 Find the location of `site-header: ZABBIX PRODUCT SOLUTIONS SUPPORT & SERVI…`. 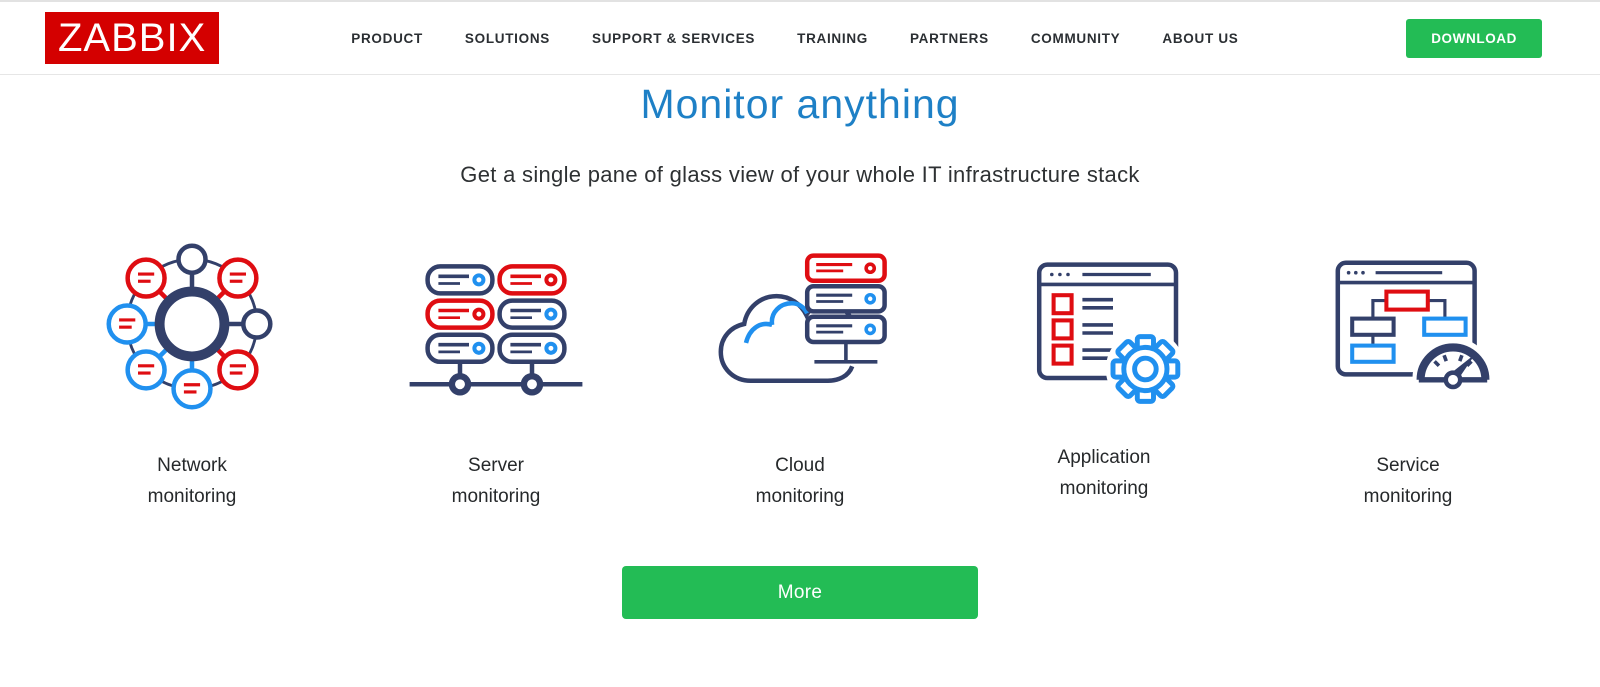

site-header: ZABBIX PRODUCT SOLUTIONS SUPPORT & SERVI… is located at coordinates (800, 38).